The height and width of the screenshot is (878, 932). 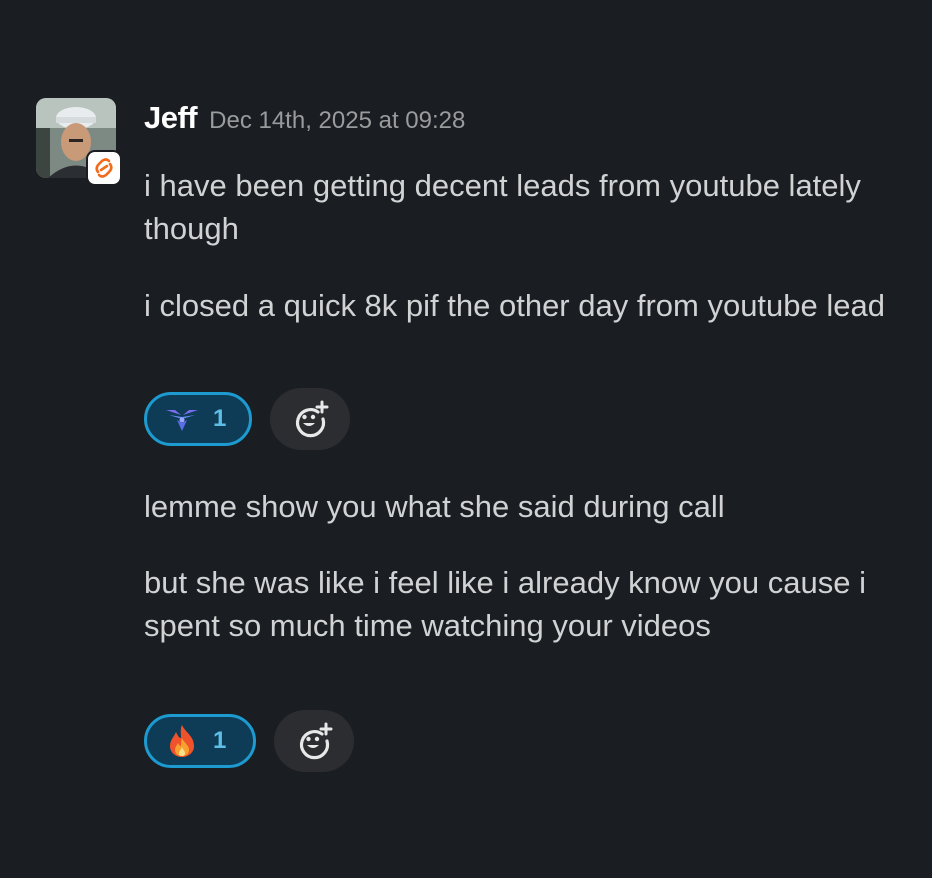 What do you see at coordinates (434, 506) in the screenshot?
I see `message-text: lemme show you what she said during call` at bounding box center [434, 506].